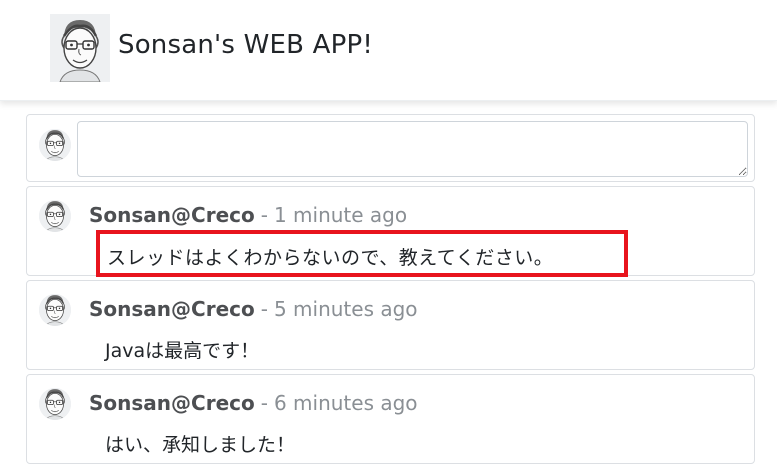 This screenshot has height=466, width=777. Describe the element at coordinates (200, 445) in the screenshot. I see `comment-text: はい、承知しました！` at that location.